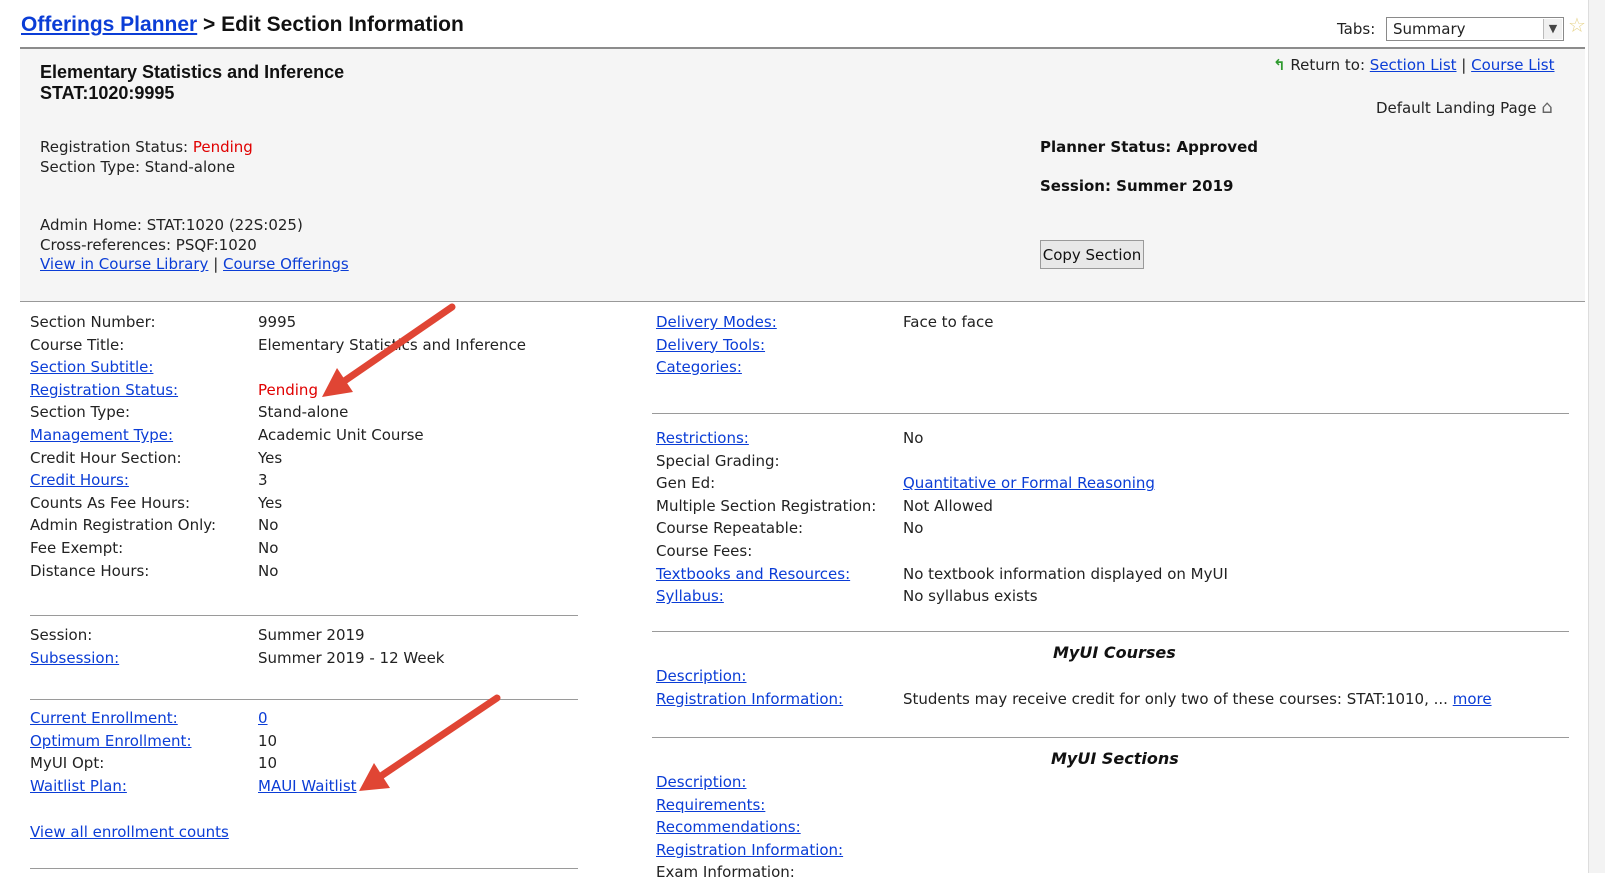  Describe the element at coordinates (77, 548) in the screenshot. I see `field-label-fee-exempt: Fee Exempt:` at that location.